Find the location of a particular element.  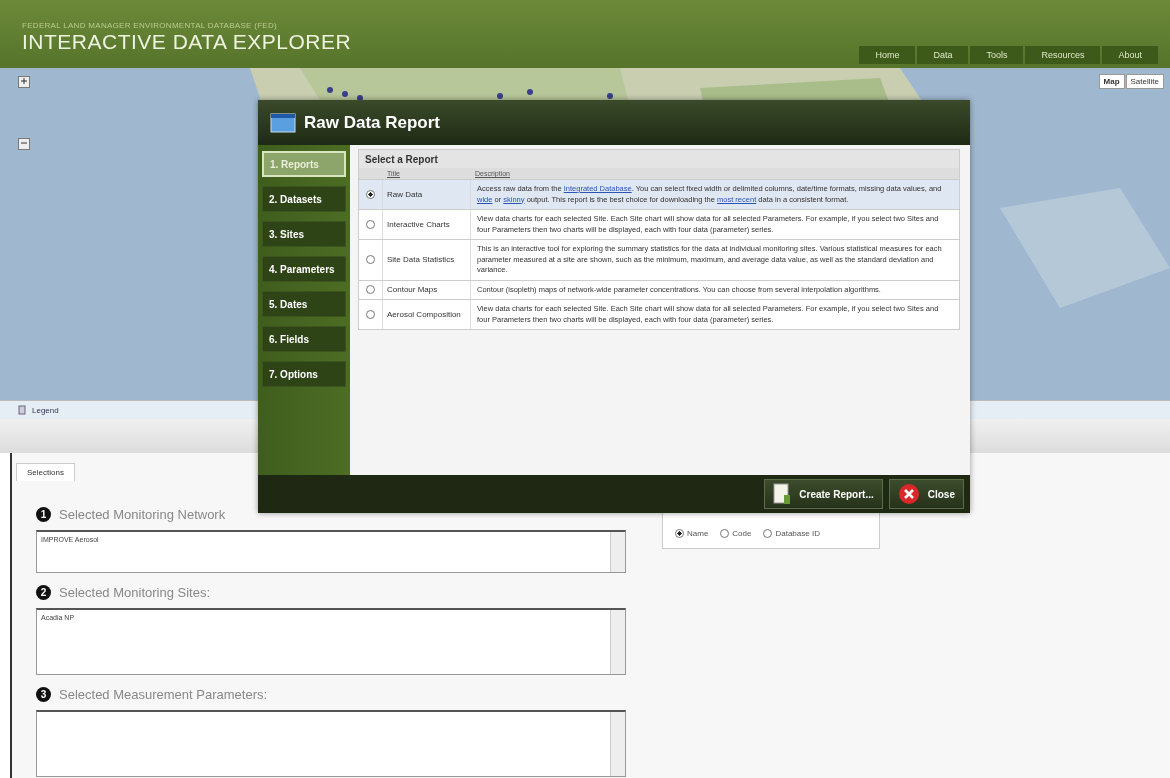

nav-item: Resources is located at coordinates (1063, 55).